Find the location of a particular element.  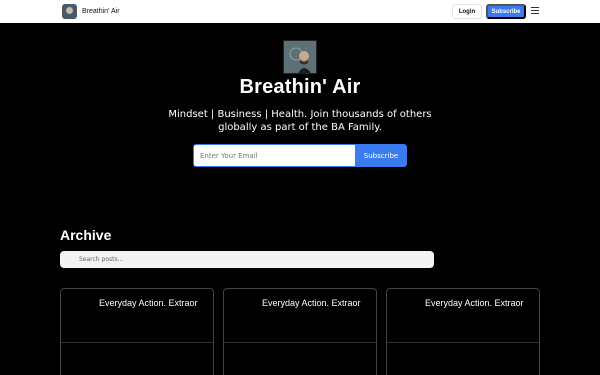

brand-logo is located at coordinates (69, 11).